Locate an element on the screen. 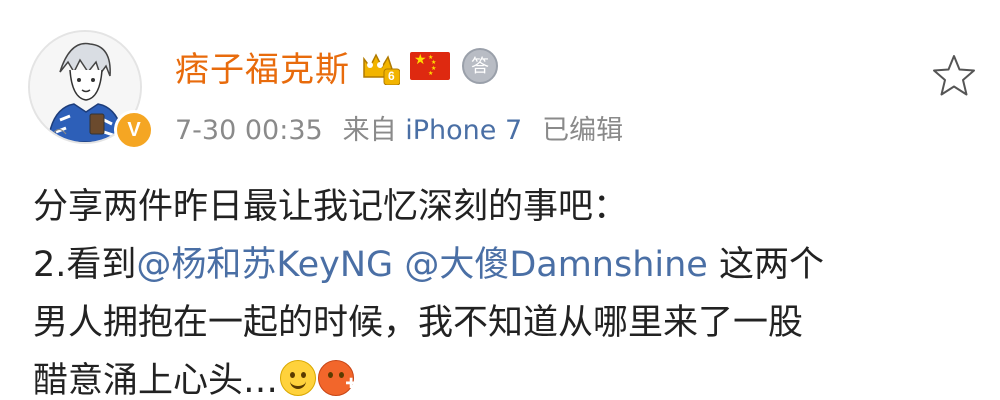 The height and width of the screenshot is (400, 1000). edited-label: 已编辑 is located at coordinates (582, 130).